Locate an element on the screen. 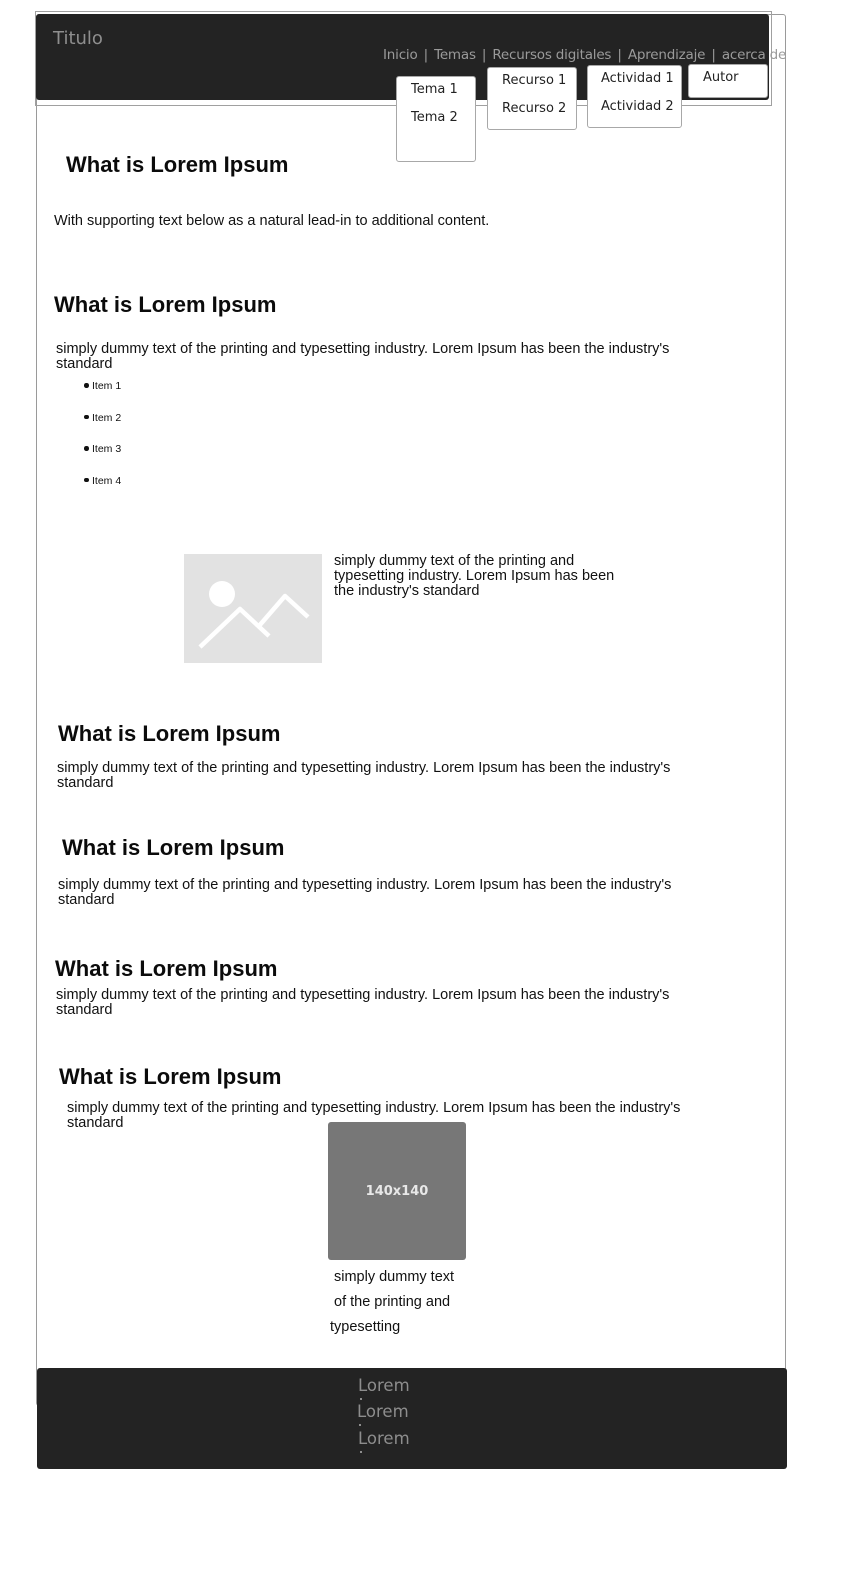 The height and width of the screenshot is (1584, 860). thumbnail-label: 140x140 is located at coordinates (397, 1191).